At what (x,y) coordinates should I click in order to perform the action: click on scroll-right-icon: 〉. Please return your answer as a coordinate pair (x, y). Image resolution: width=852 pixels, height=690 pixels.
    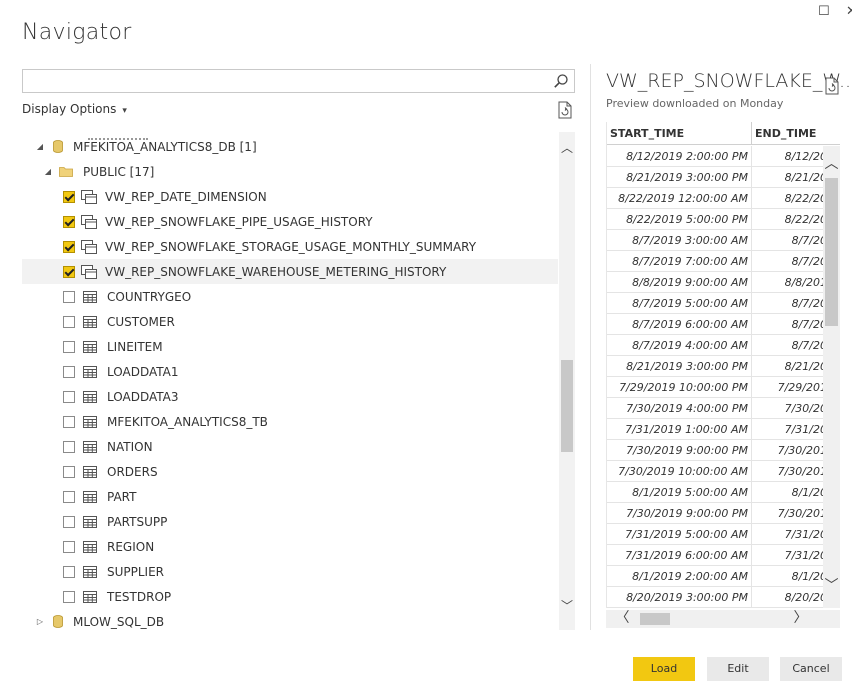
    Looking at the image, I should click on (800, 618).